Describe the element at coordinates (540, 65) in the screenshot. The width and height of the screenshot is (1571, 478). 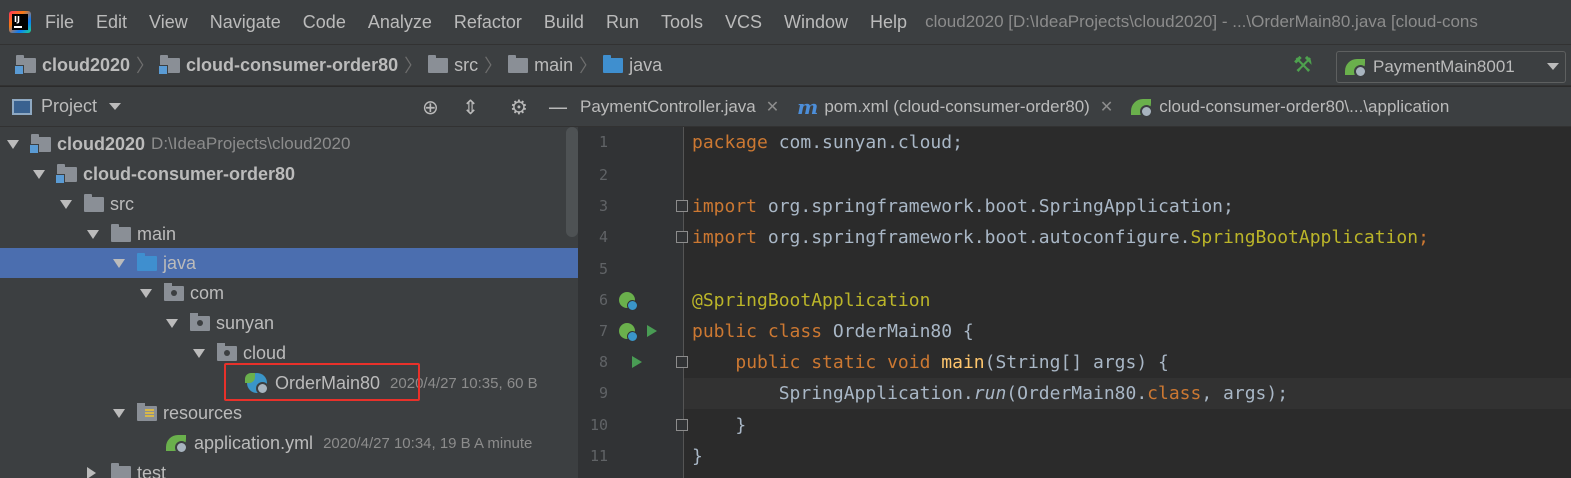
I see `breadcrumb-main: main` at that location.